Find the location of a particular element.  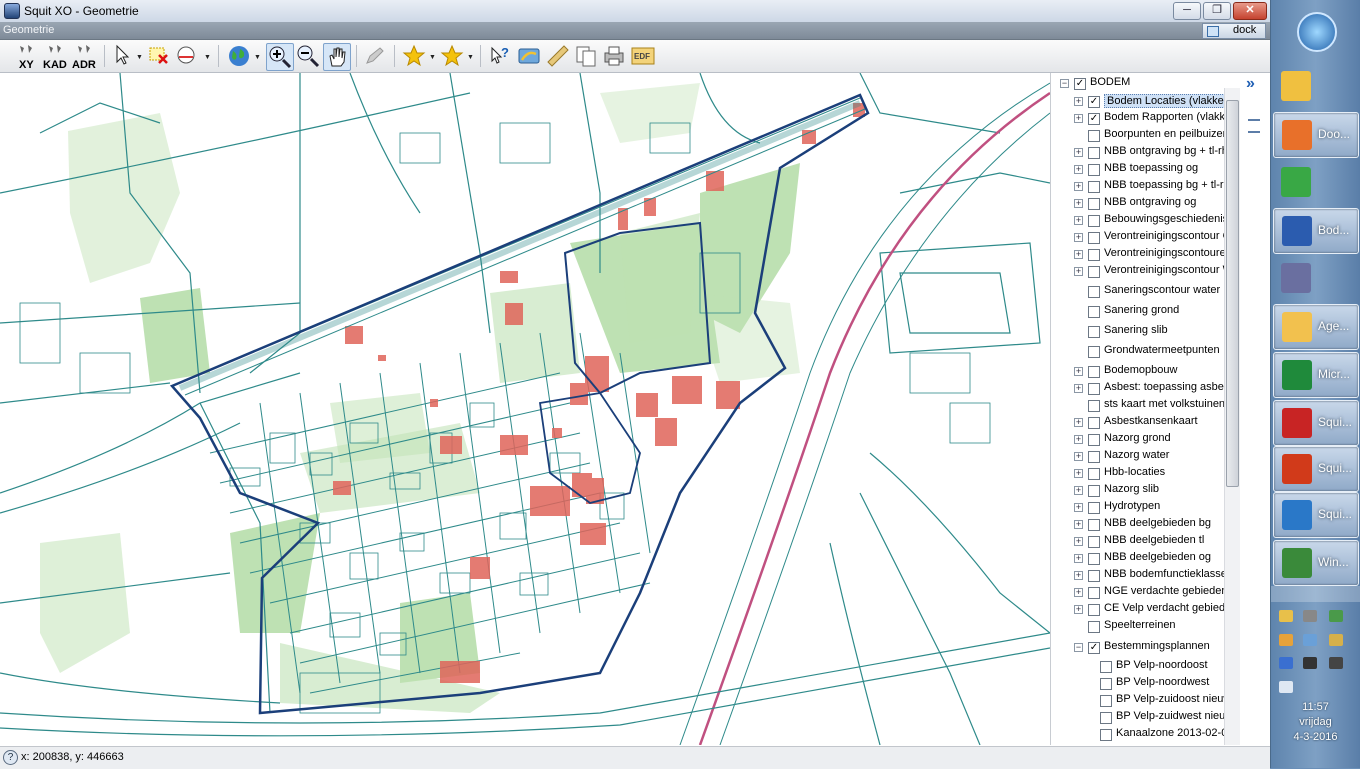

layer-scrollbar-thumb is located at coordinates (1232, 293).